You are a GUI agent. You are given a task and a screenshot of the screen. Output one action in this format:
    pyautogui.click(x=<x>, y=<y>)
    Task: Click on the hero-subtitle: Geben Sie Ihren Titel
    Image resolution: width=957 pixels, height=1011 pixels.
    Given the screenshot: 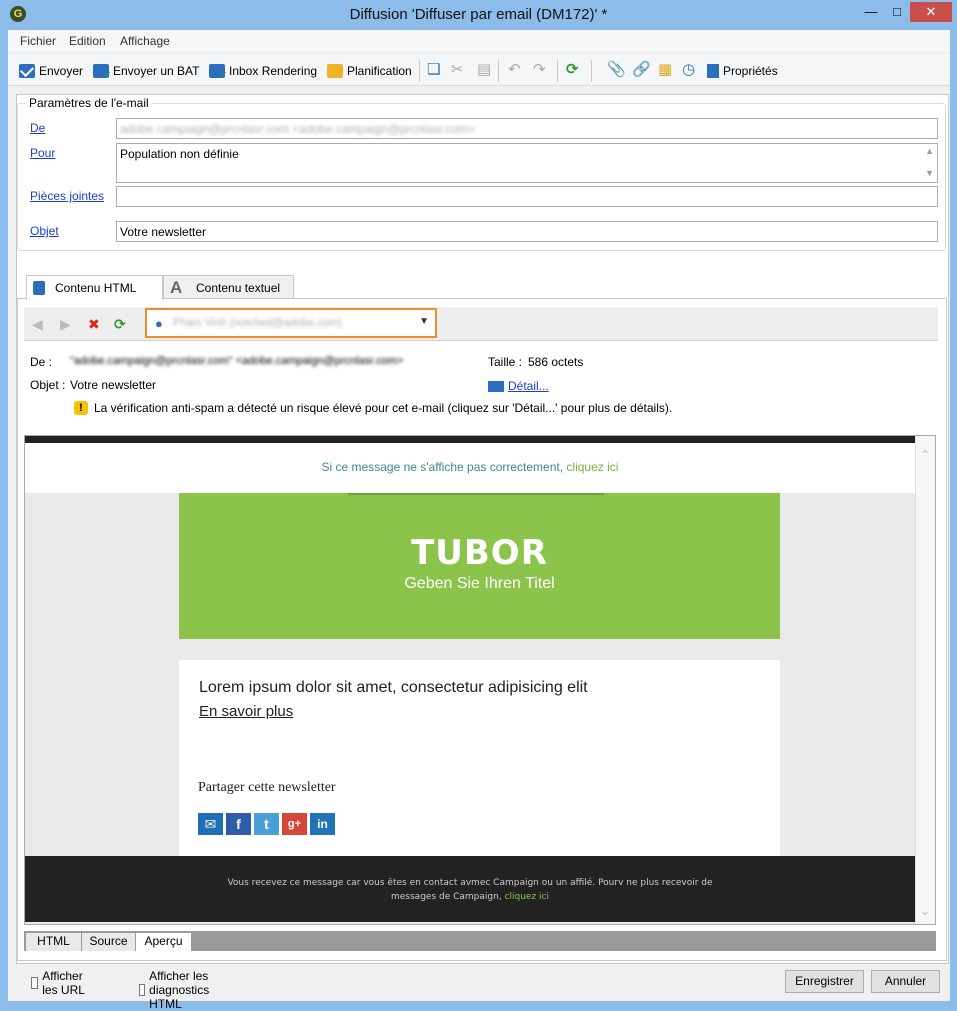 What is the action you would take?
    pyautogui.click(x=479, y=583)
    